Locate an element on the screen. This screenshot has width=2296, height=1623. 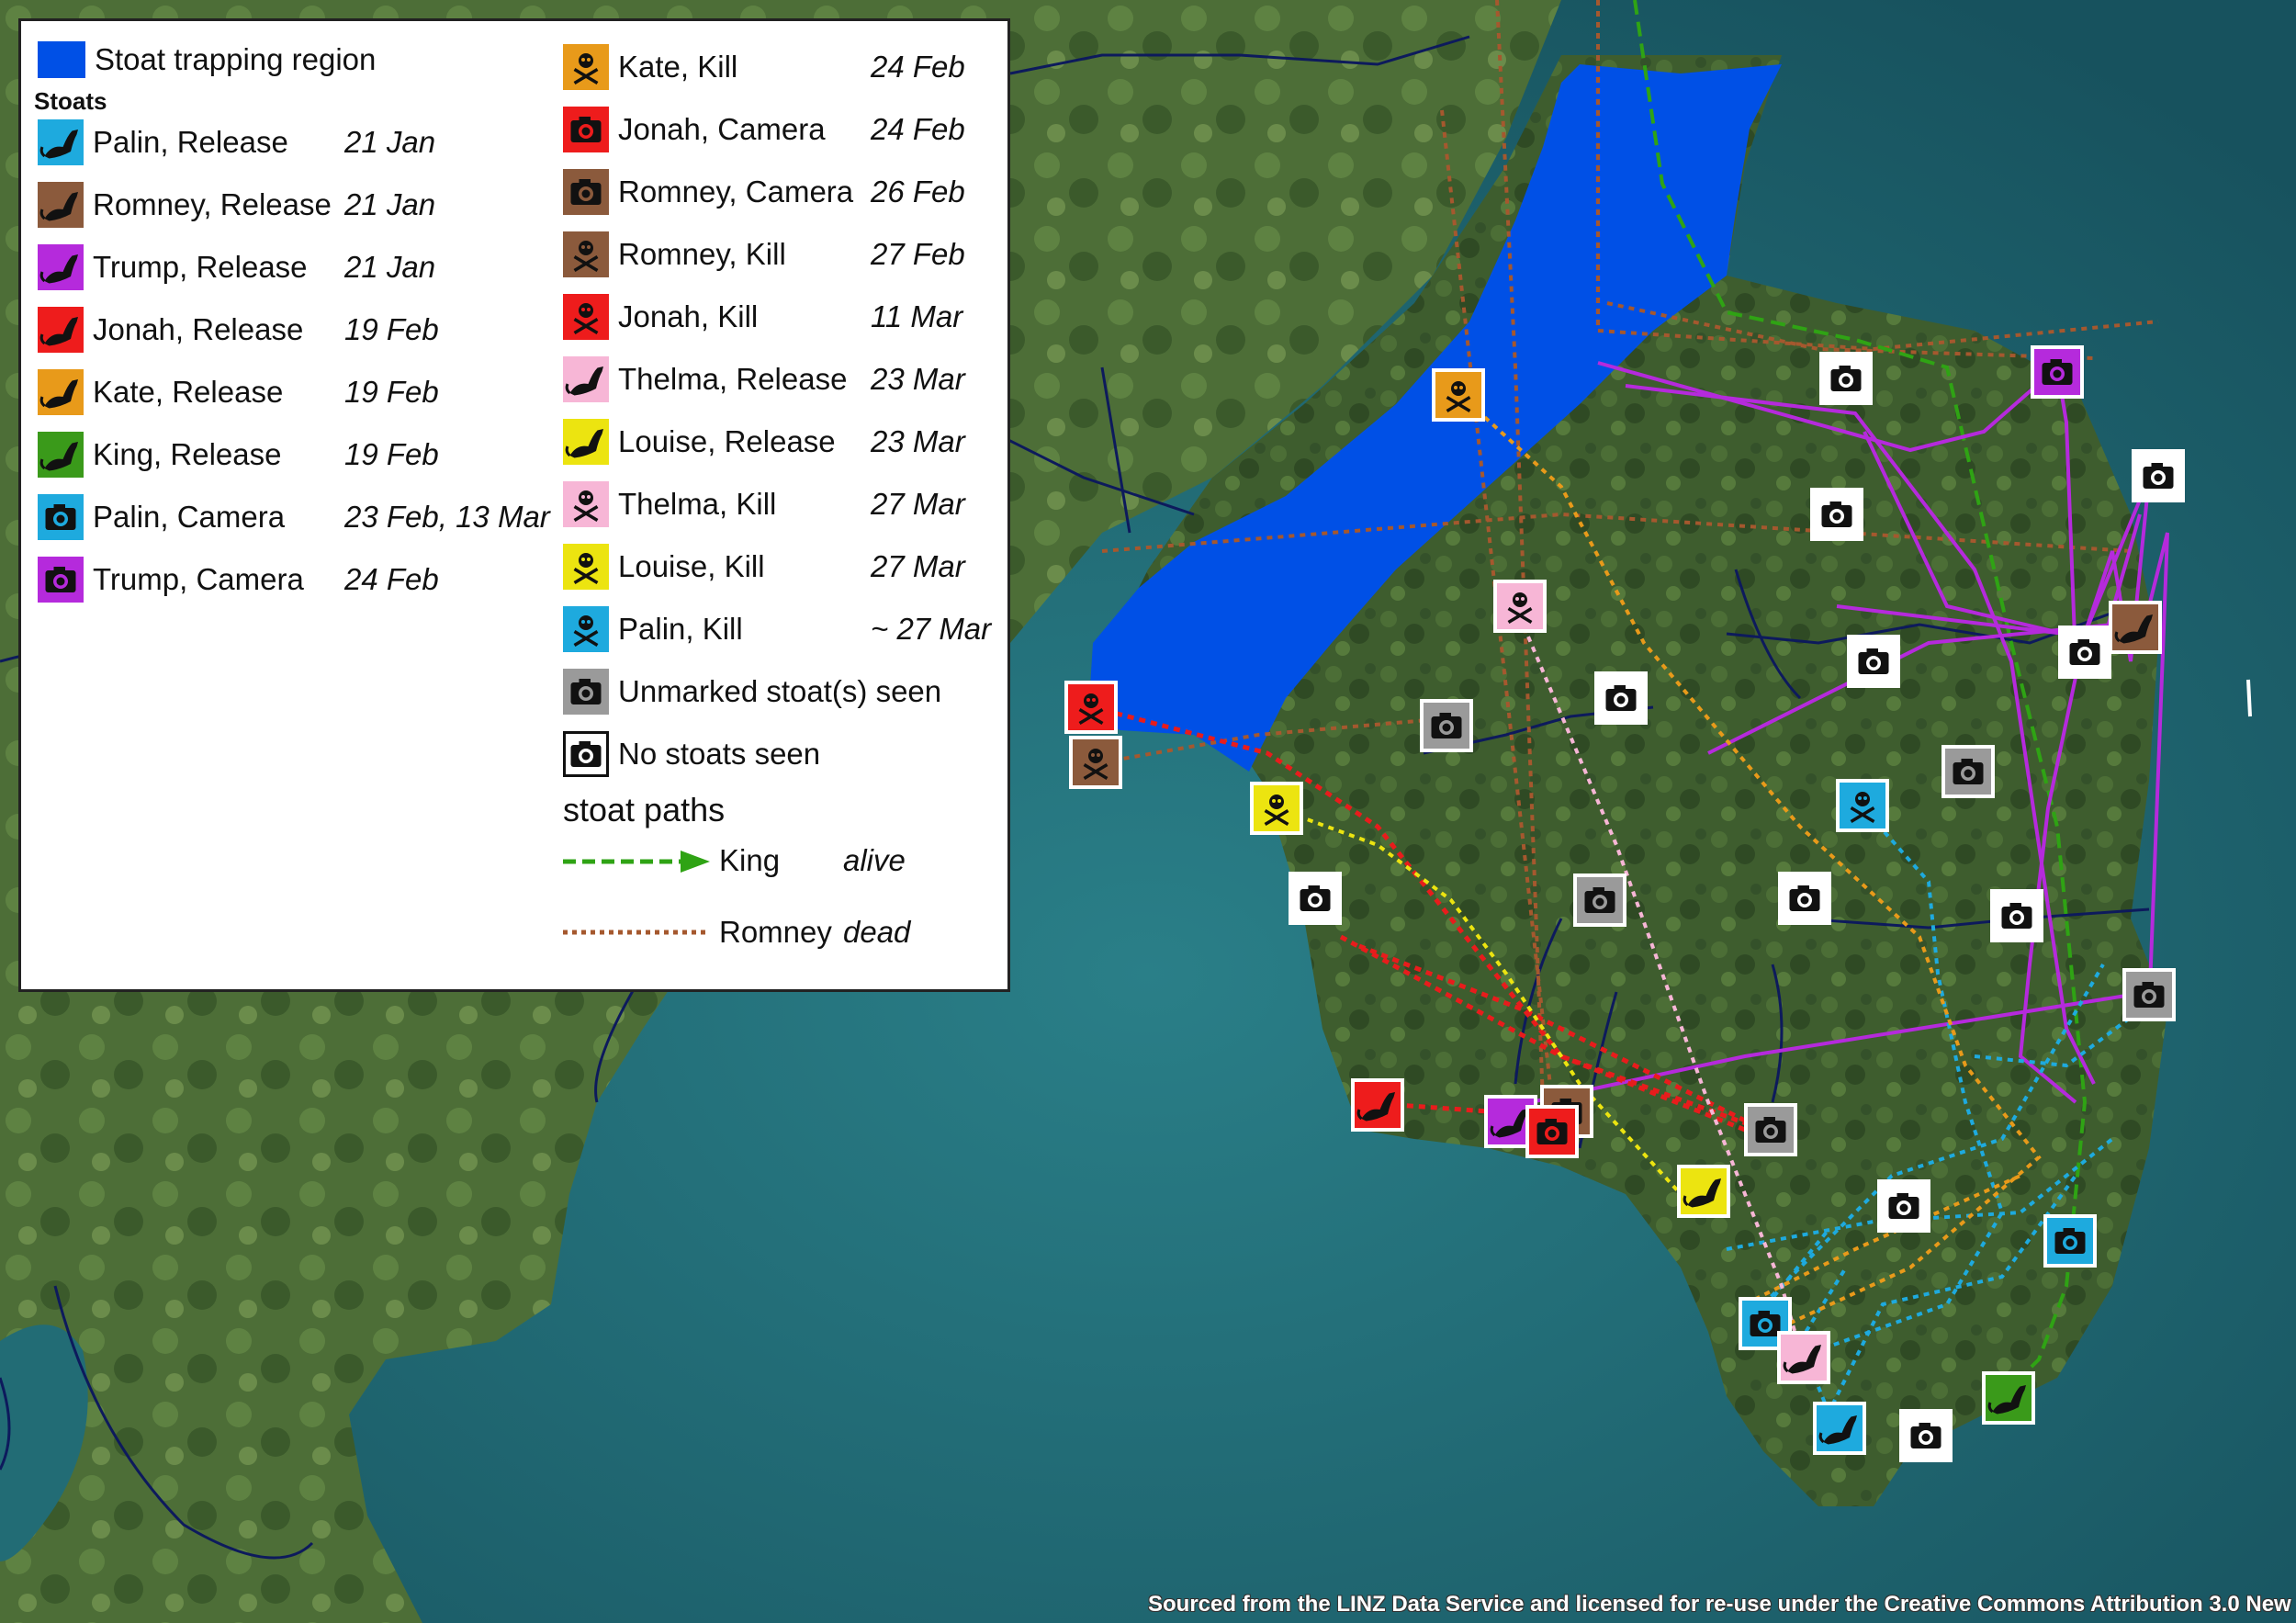
legend-right-label-2: Romney, Camera is located at coordinates (736, 192).